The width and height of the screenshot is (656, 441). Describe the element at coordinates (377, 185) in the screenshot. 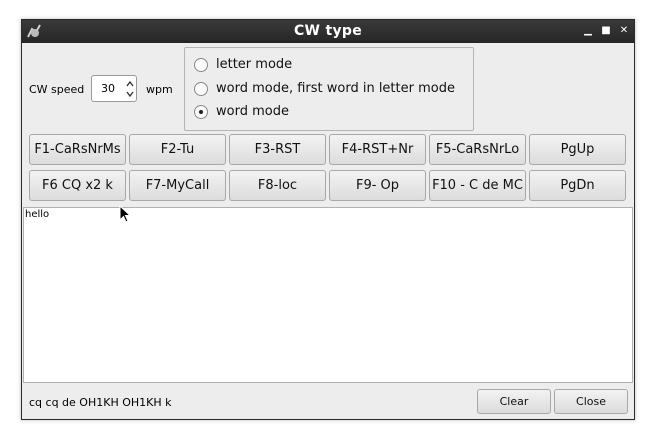

I see `f9-button: F9- Op` at that location.